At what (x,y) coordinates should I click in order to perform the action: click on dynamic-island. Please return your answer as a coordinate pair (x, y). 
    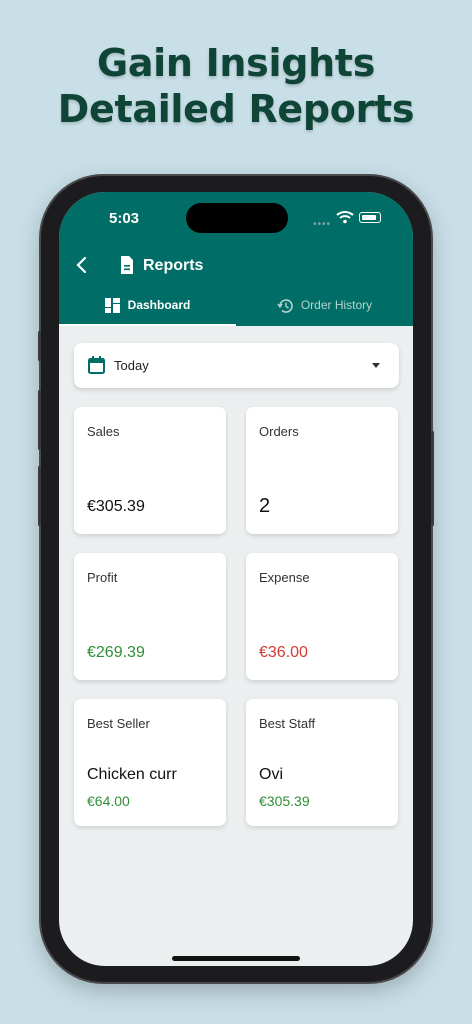
    Looking at the image, I should click on (237, 218).